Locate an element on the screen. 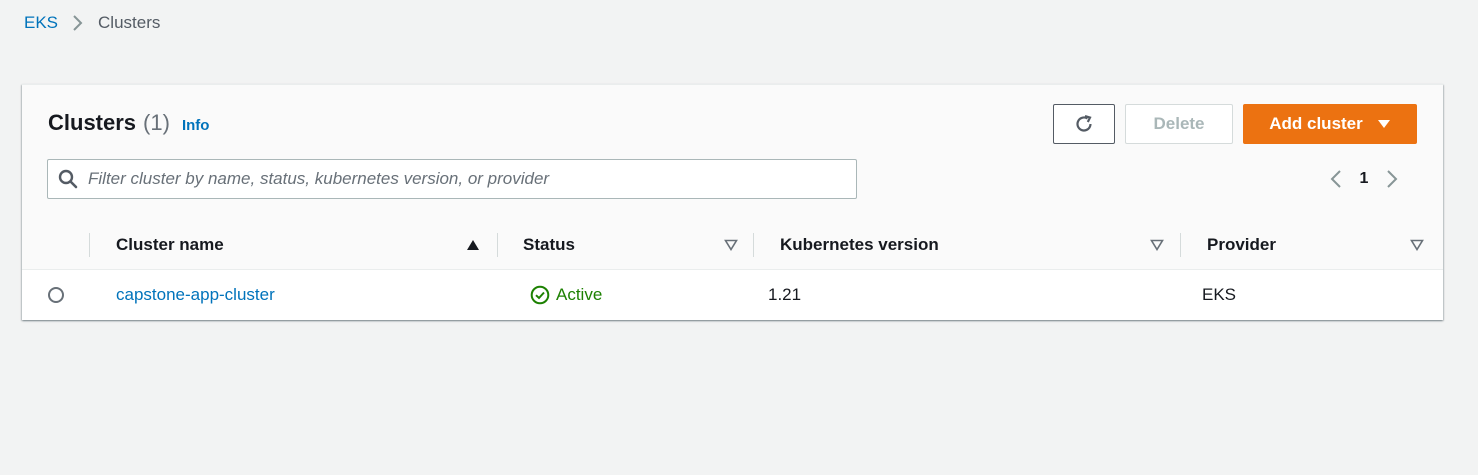  status-badge: Active is located at coordinates (566, 295).